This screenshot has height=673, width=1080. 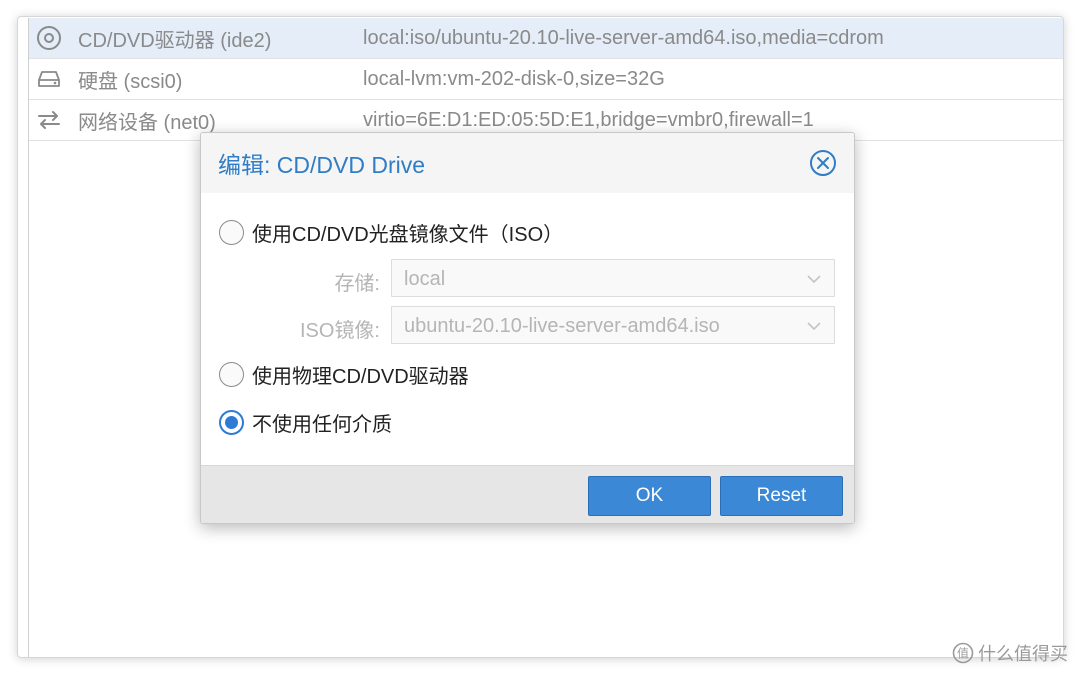 What do you see at coordinates (408, 235) in the screenshot?
I see `radio-option-label: 使用CD/DVD光盘镜像文件（ISO）` at bounding box center [408, 235].